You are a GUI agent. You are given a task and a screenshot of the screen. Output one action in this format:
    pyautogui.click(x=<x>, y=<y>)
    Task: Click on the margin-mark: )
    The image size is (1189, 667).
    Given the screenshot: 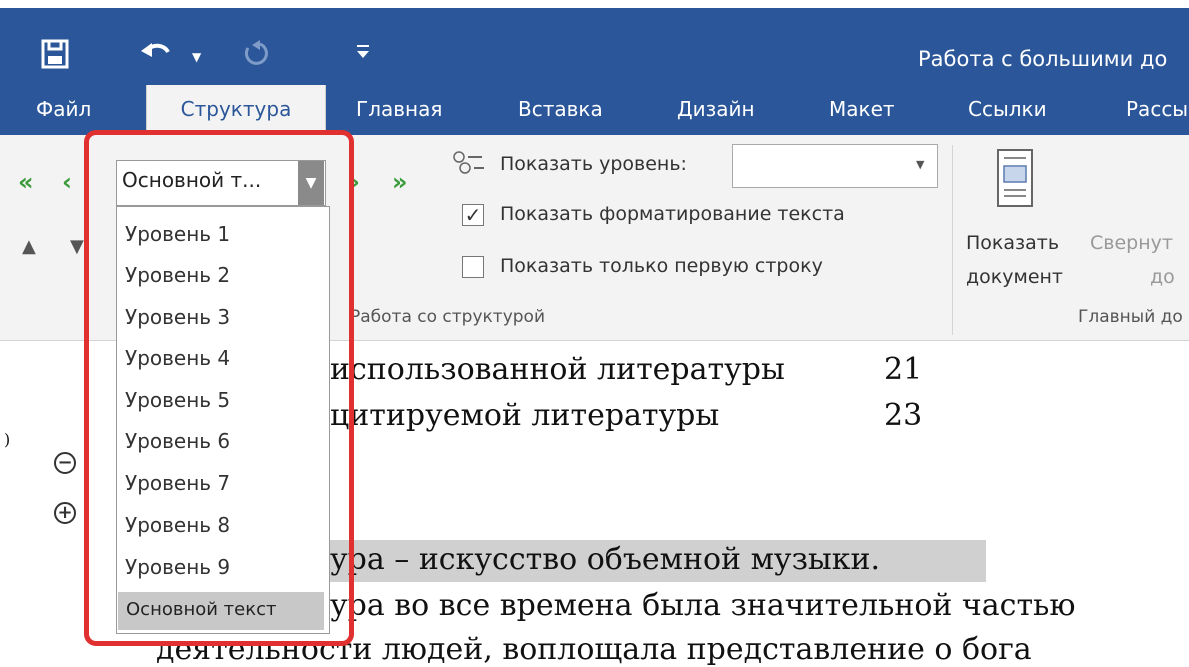 What is the action you would take?
    pyautogui.click(x=7, y=439)
    